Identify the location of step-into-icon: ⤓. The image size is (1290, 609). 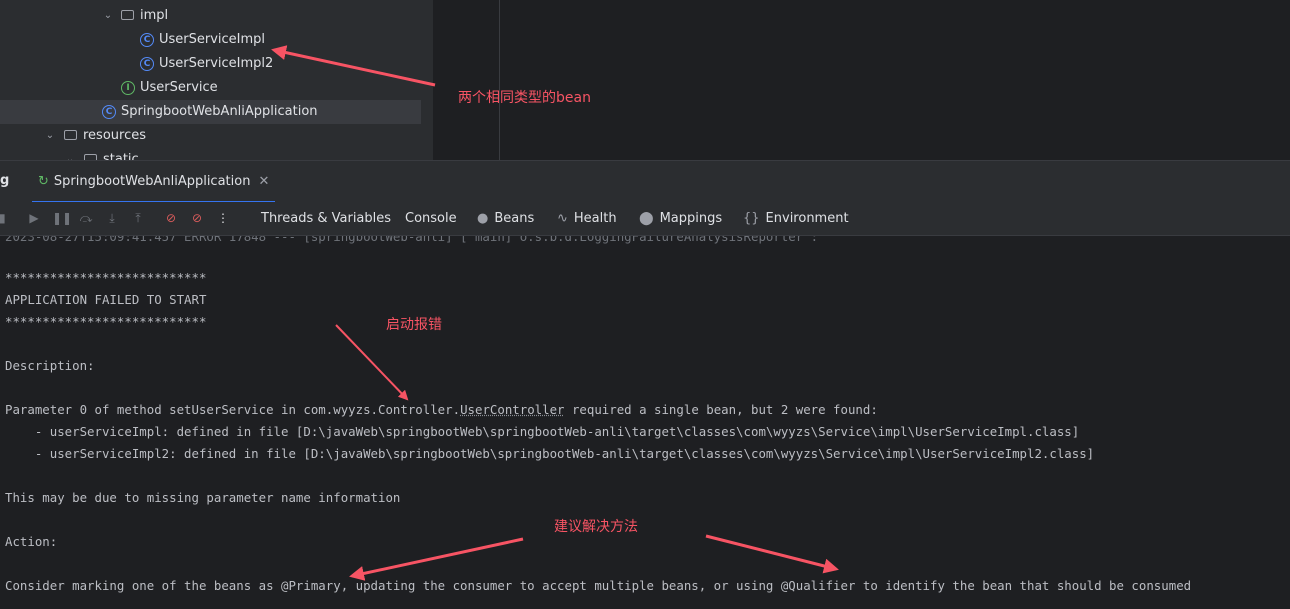
(112, 218).